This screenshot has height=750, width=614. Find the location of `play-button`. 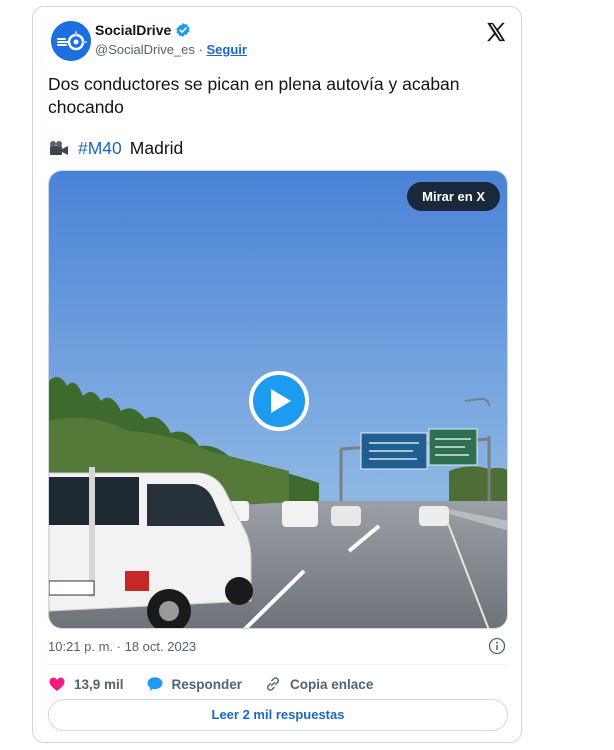

play-button is located at coordinates (279, 401).